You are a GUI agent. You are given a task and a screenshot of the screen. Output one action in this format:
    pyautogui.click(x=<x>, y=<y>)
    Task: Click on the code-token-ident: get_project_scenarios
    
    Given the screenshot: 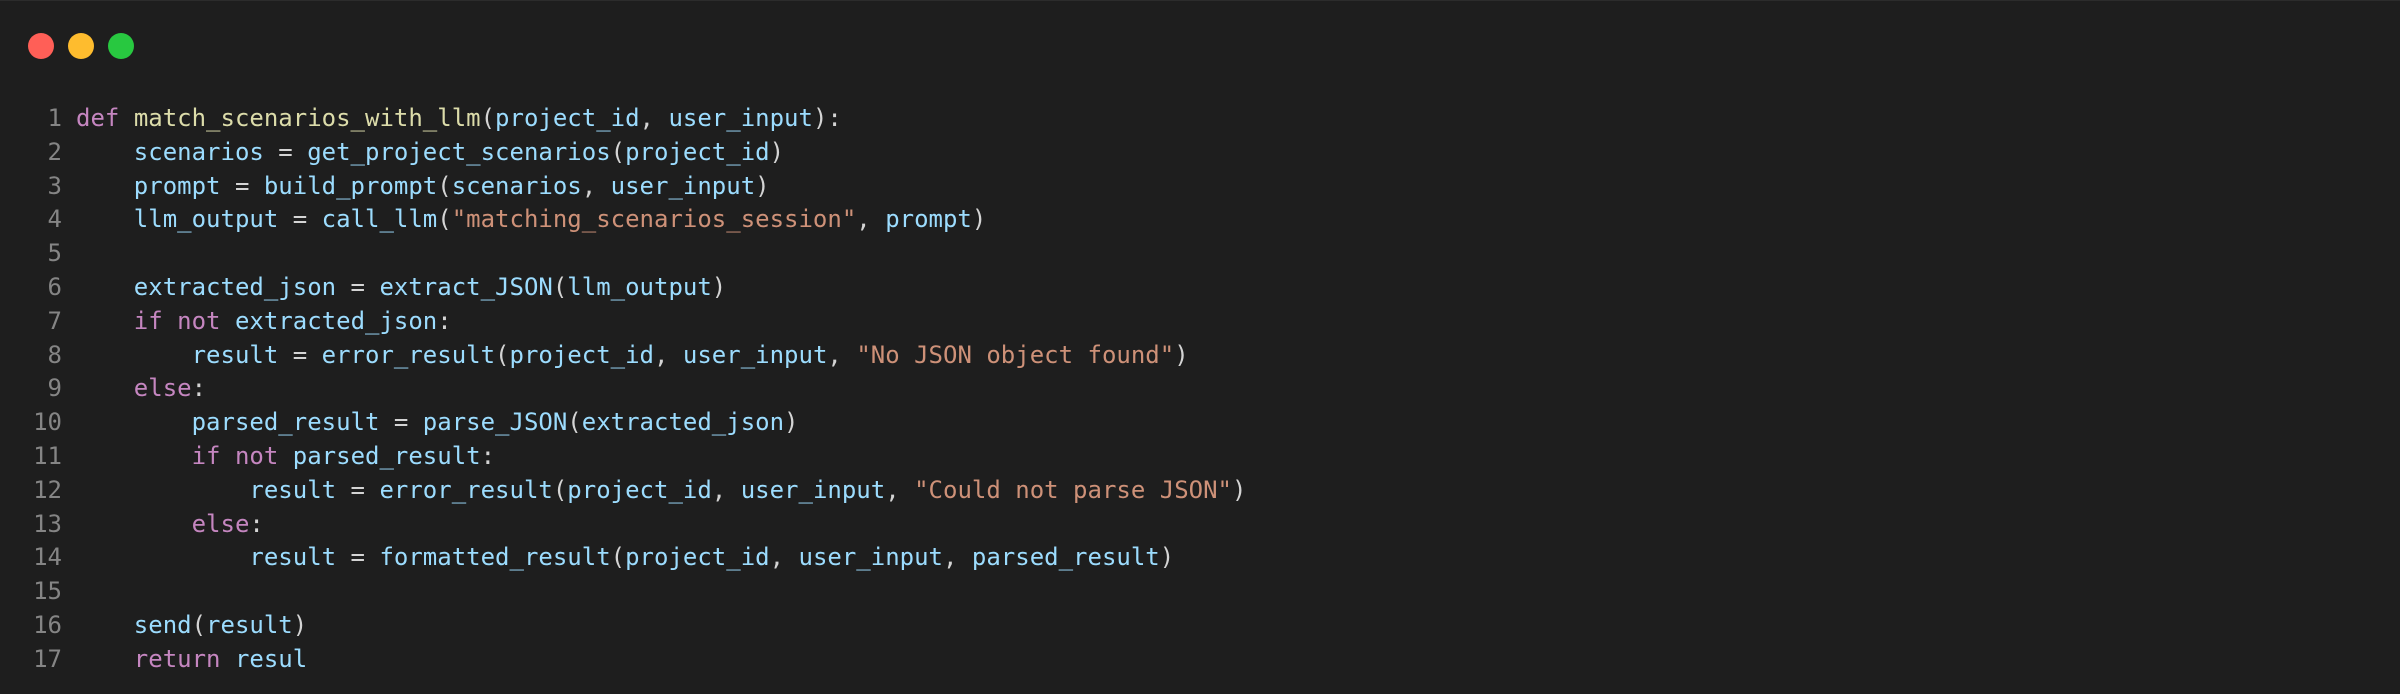 What is the action you would take?
    pyautogui.click(x=459, y=151)
    